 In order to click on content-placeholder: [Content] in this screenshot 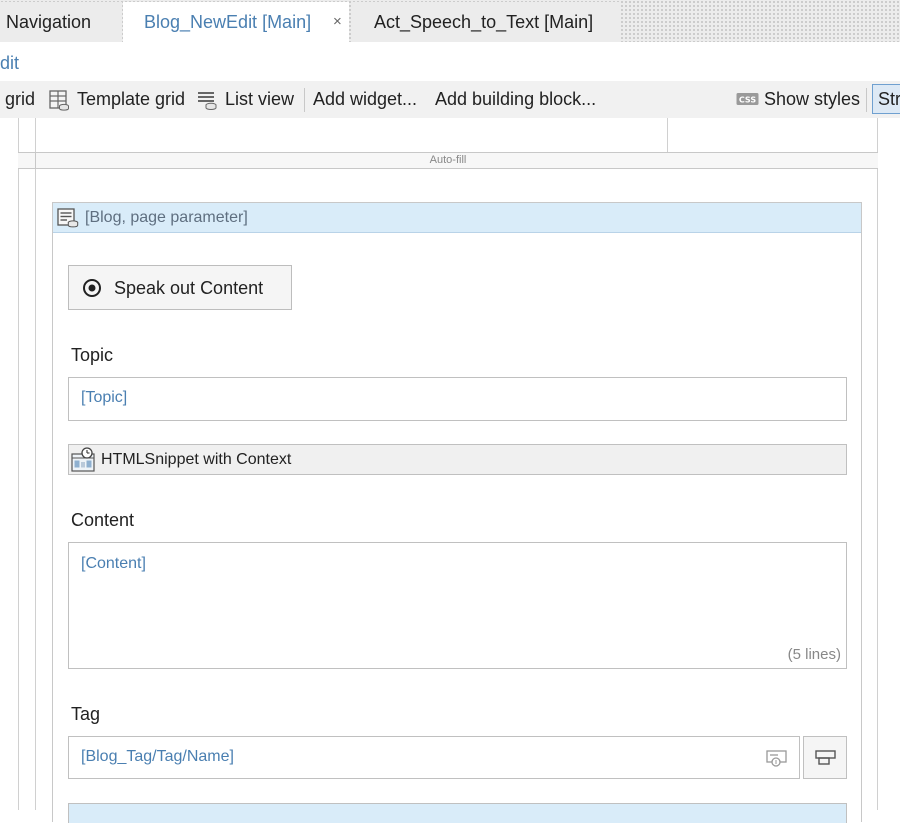, I will do `click(113, 563)`.